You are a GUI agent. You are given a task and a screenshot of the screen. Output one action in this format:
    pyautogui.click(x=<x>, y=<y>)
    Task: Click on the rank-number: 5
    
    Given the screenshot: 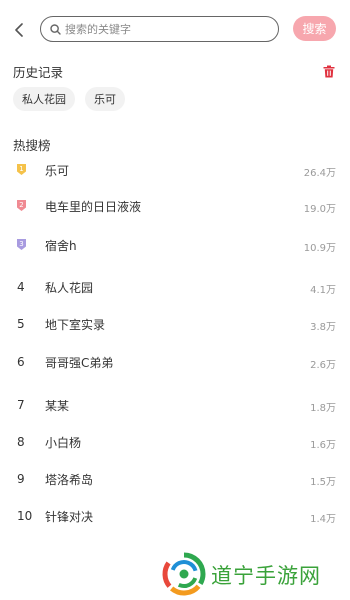 What is the action you would take?
    pyautogui.click(x=21, y=324)
    